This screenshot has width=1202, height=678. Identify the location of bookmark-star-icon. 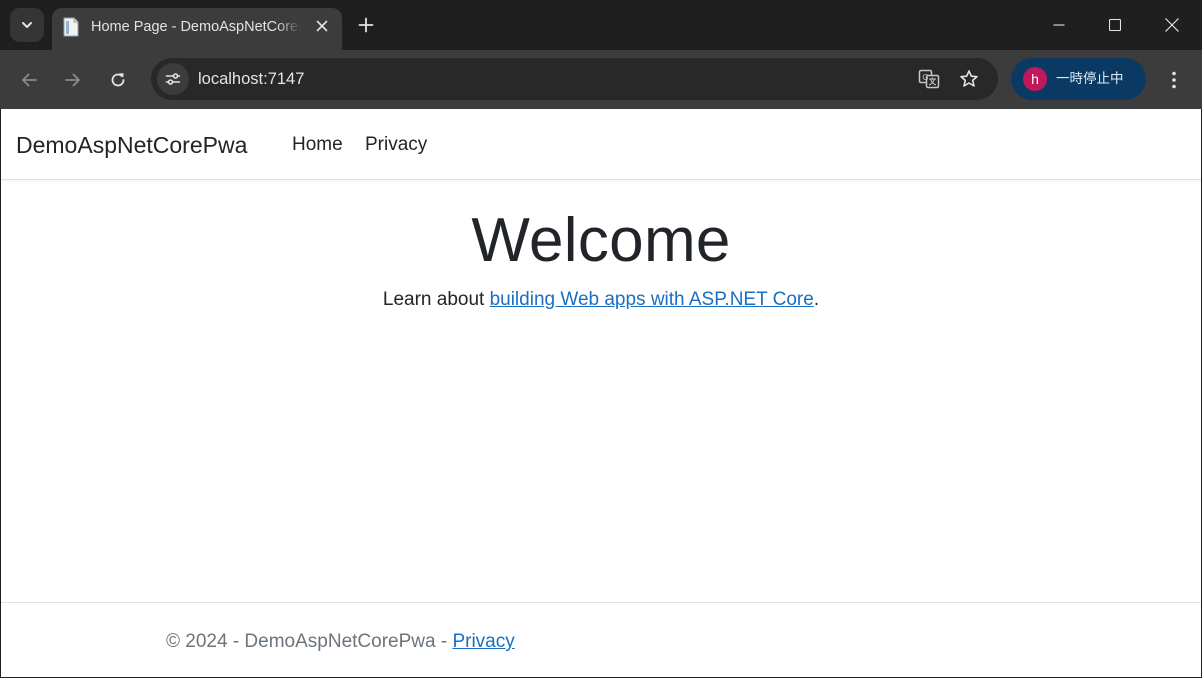
(969, 79).